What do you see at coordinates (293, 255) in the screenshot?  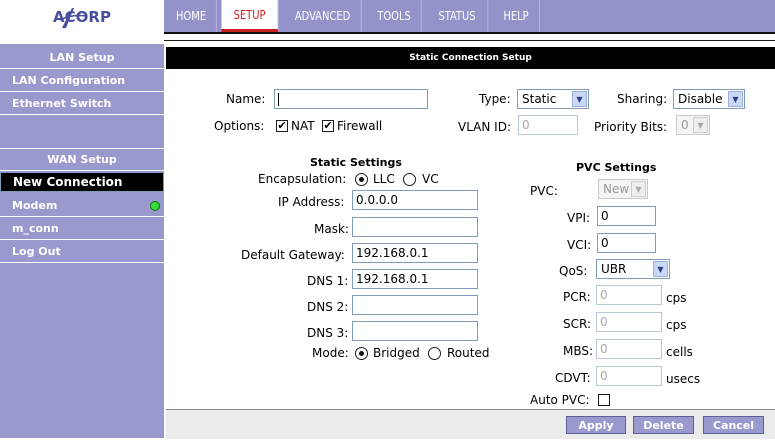 I see `default-gateway-label: Default Gateway:` at bounding box center [293, 255].